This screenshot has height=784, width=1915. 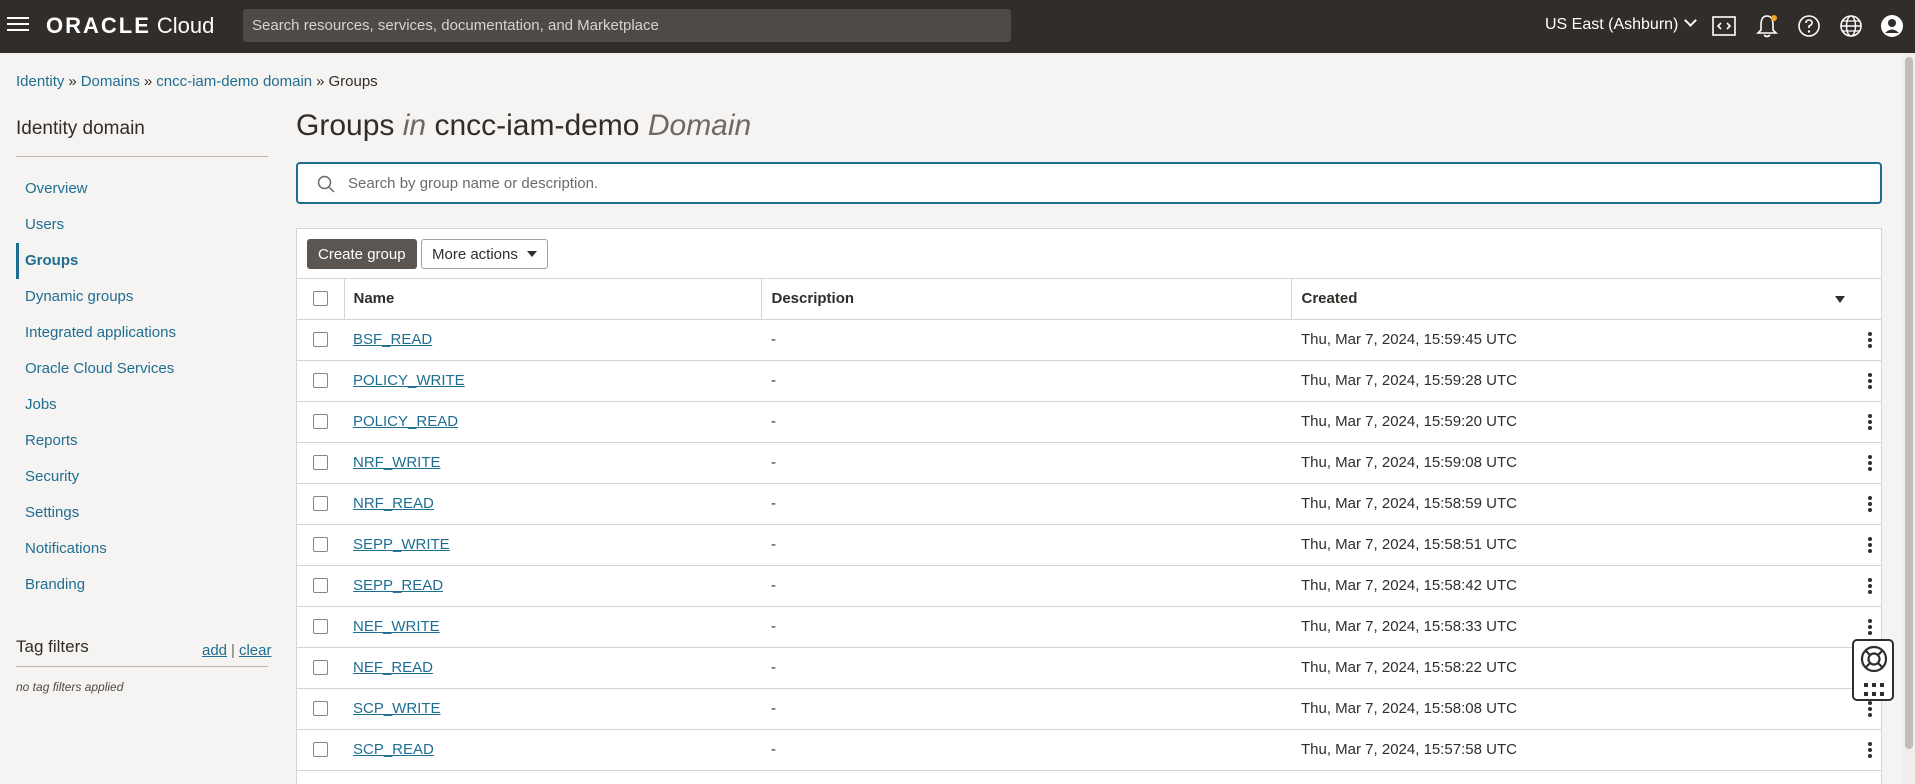 I want to click on breadcrumb-domain: cncc-iam-demo domain, so click(x=234, y=81).